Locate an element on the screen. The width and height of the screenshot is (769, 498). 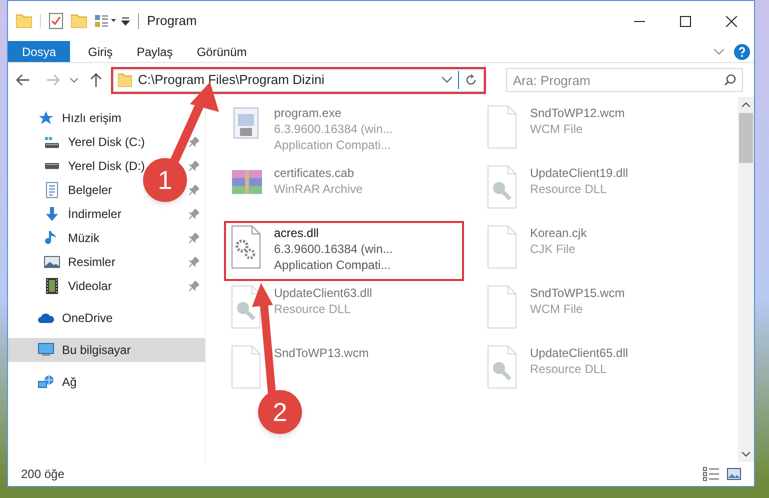
view-icon is located at coordinates (106, 21).